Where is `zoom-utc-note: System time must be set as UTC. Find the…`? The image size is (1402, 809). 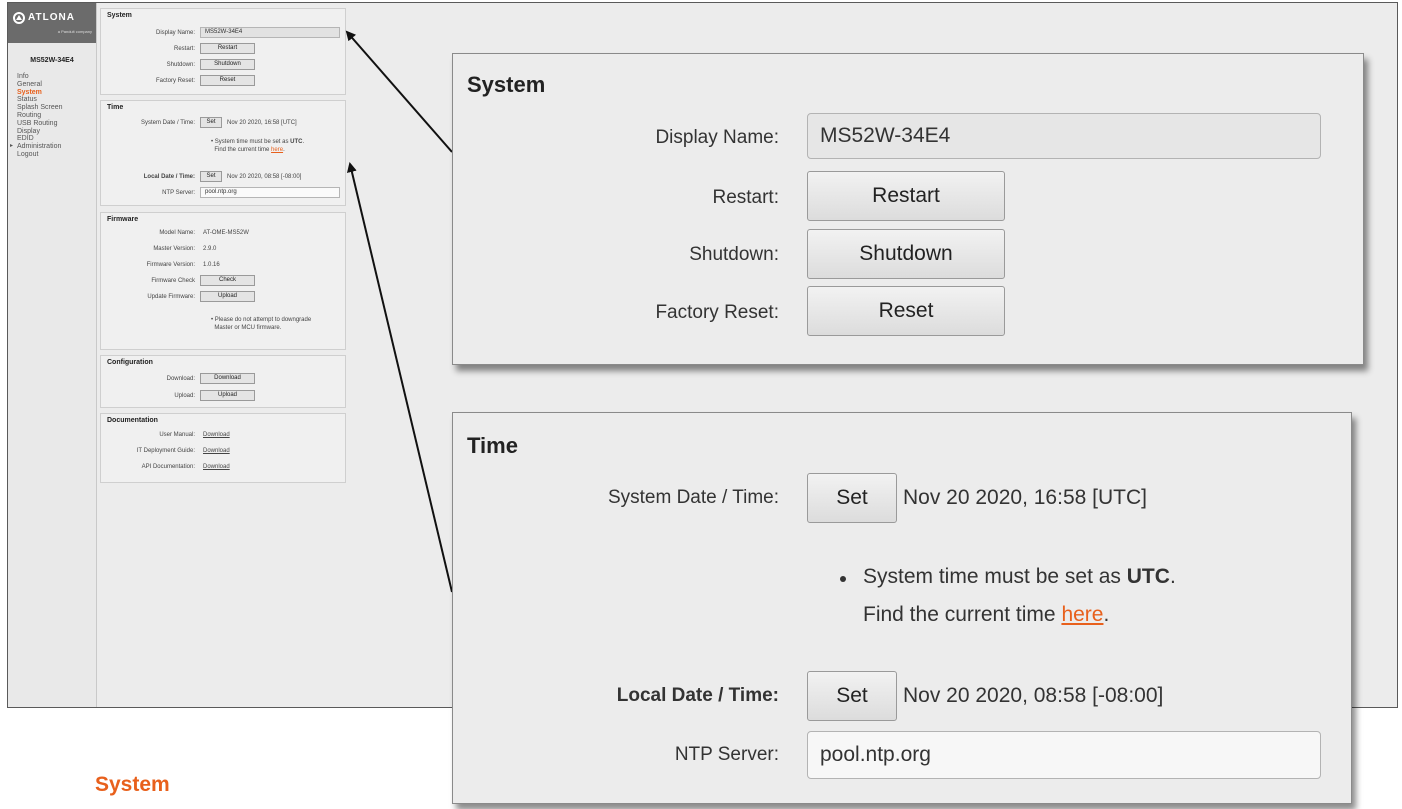
zoom-utc-note: System time must be set as UTC. Find the… is located at coordinates (1019, 595).